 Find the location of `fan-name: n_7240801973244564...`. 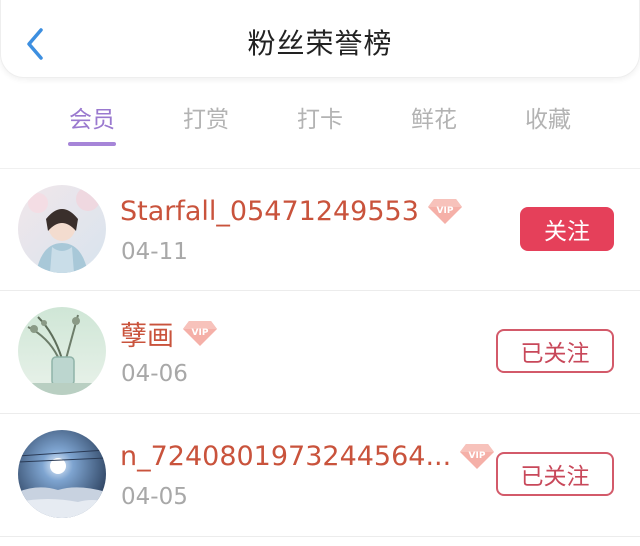

fan-name: n_7240801973244564... is located at coordinates (285, 456).